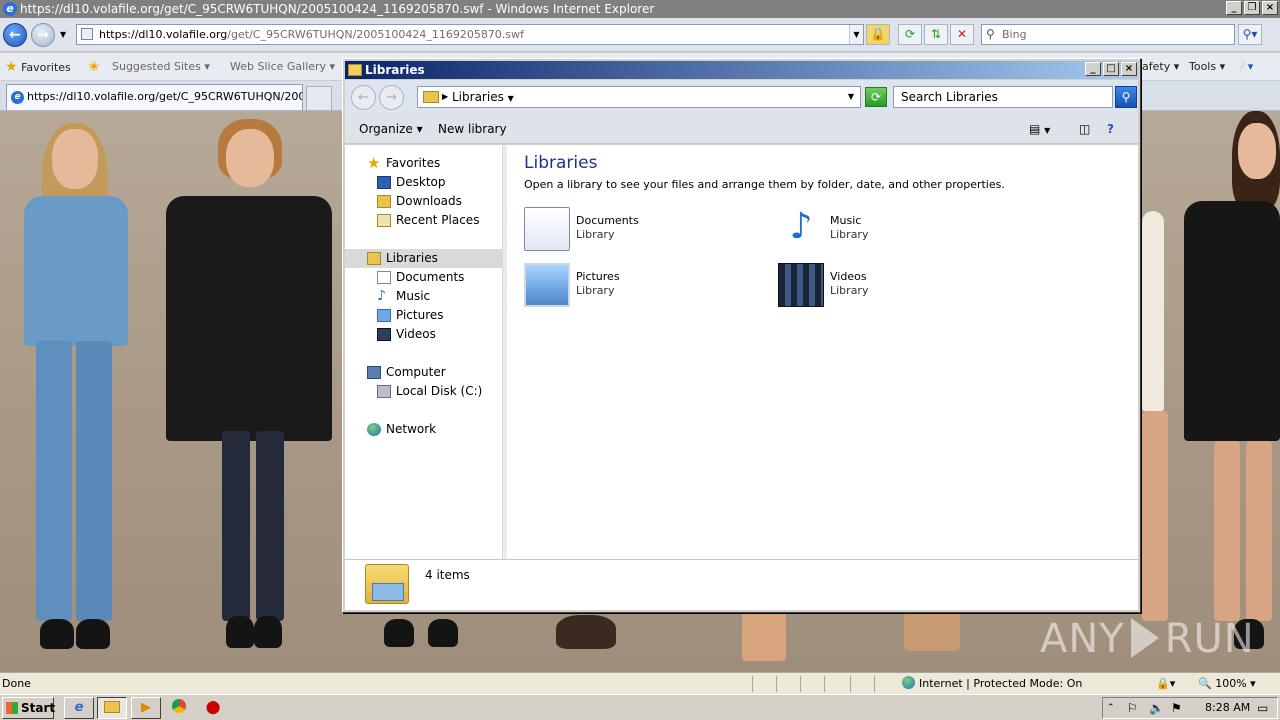 The image size is (1280, 720). Describe the element at coordinates (146, 708) in the screenshot. I see `media-player-taskbar-icon: ▶` at that location.